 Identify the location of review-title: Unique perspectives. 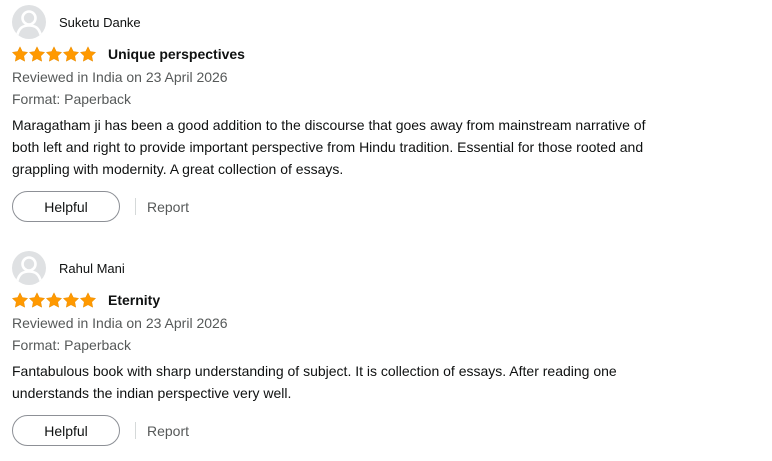
(176, 54).